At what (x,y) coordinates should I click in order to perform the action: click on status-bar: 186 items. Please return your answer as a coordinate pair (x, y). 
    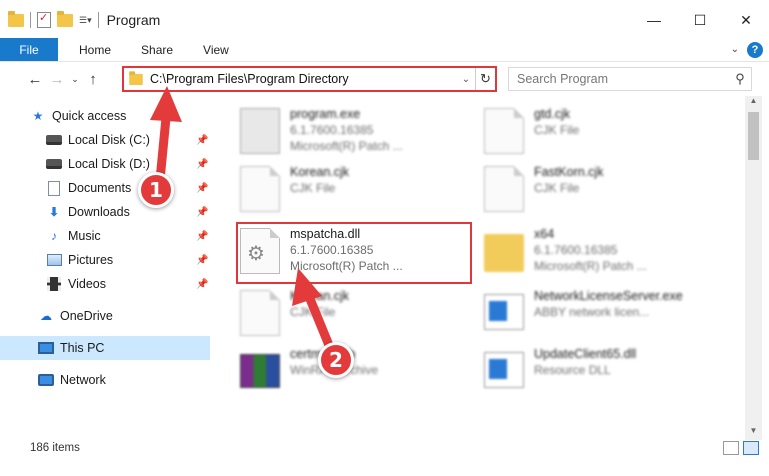
    Looking at the image, I should click on (384, 448).